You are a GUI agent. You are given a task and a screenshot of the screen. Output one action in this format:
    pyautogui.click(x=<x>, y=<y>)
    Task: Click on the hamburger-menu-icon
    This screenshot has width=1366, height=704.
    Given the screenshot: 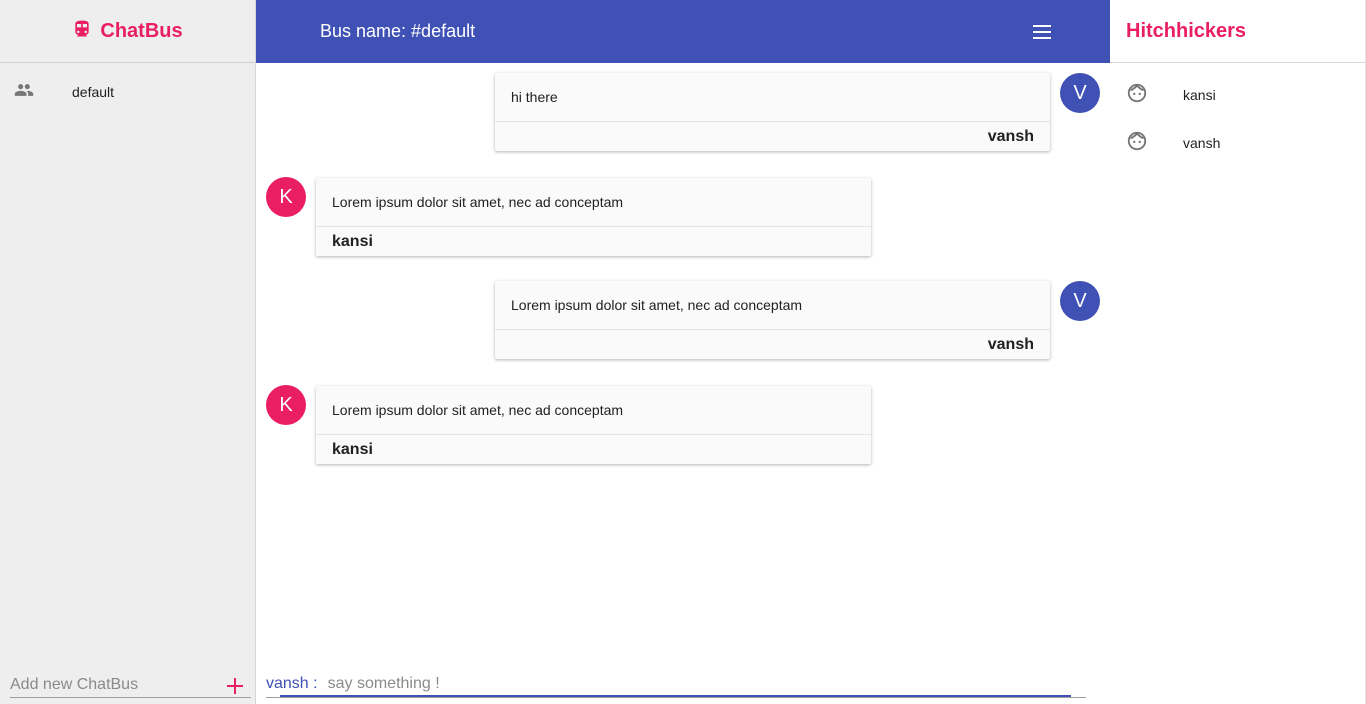 What is the action you would take?
    pyautogui.click(x=1042, y=32)
    